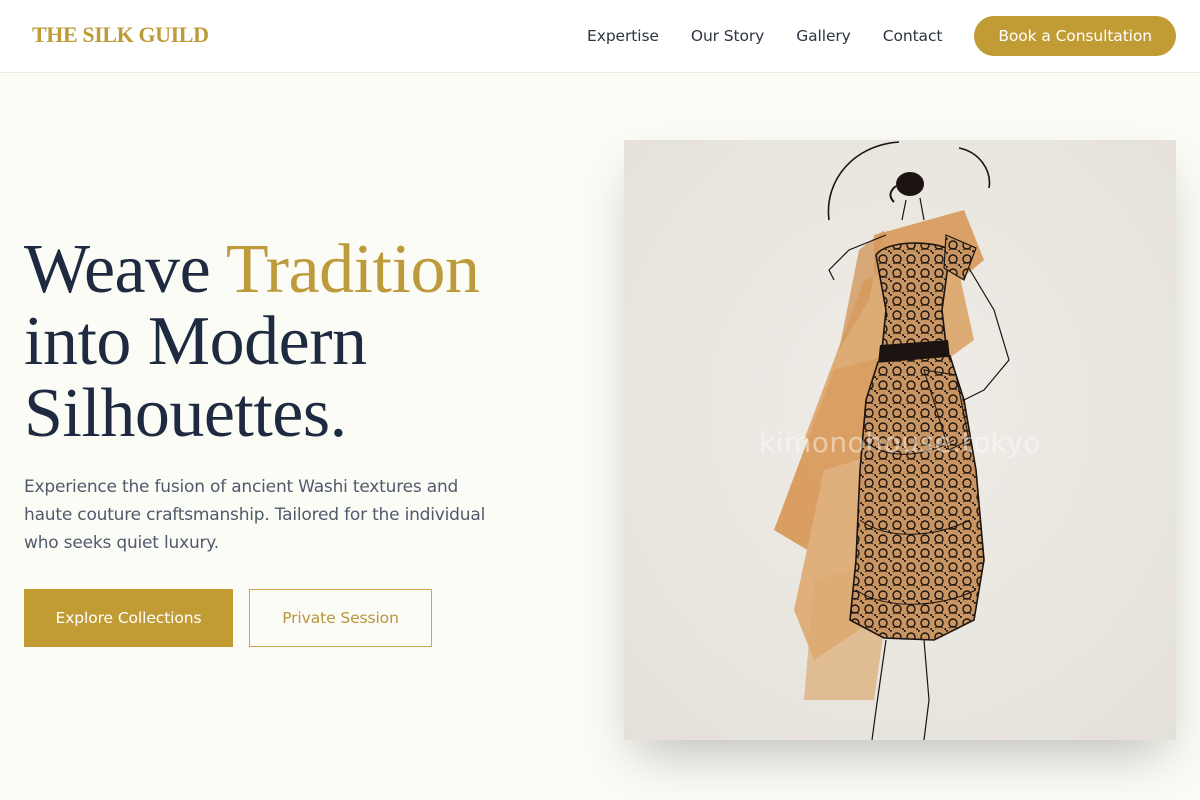  Describe the element at coordinates (823, 36) in the screenshot. I see `nav-link-gallery: Gallery` at that location.